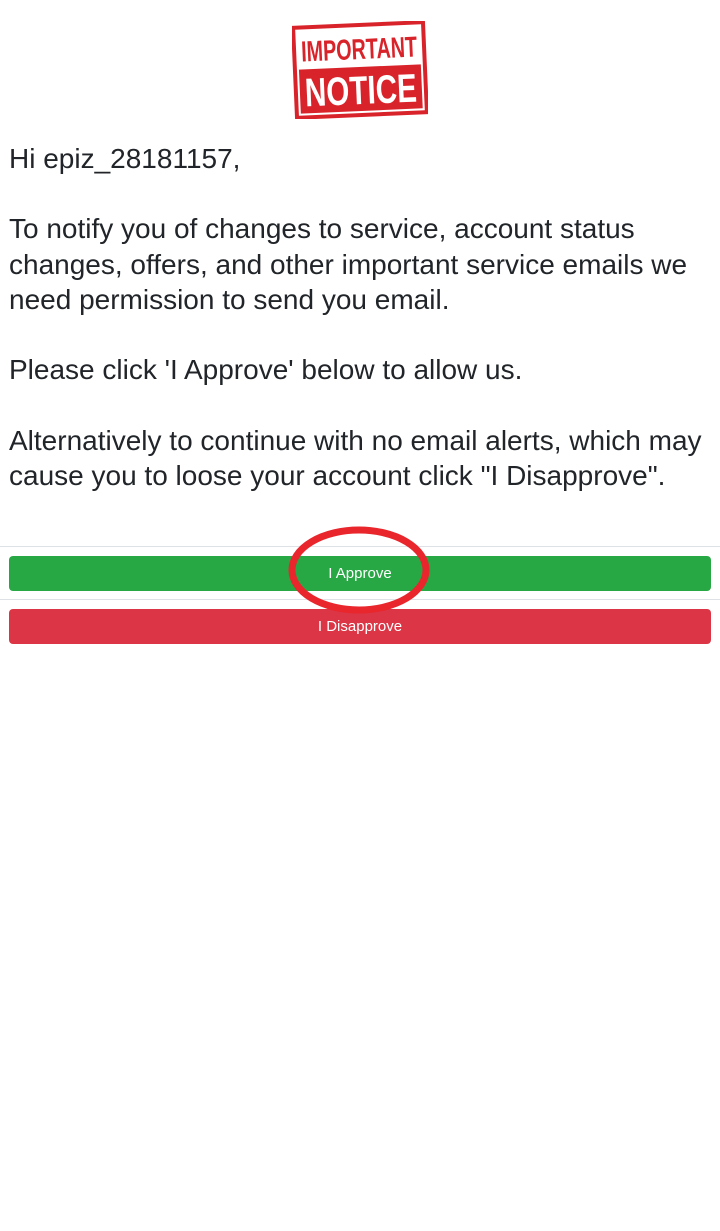 The image size is (720, 1231). Describe the element at coordinates (361, 91) in the screenshot. I see `logo-line-notice: NOTICE` at that location.